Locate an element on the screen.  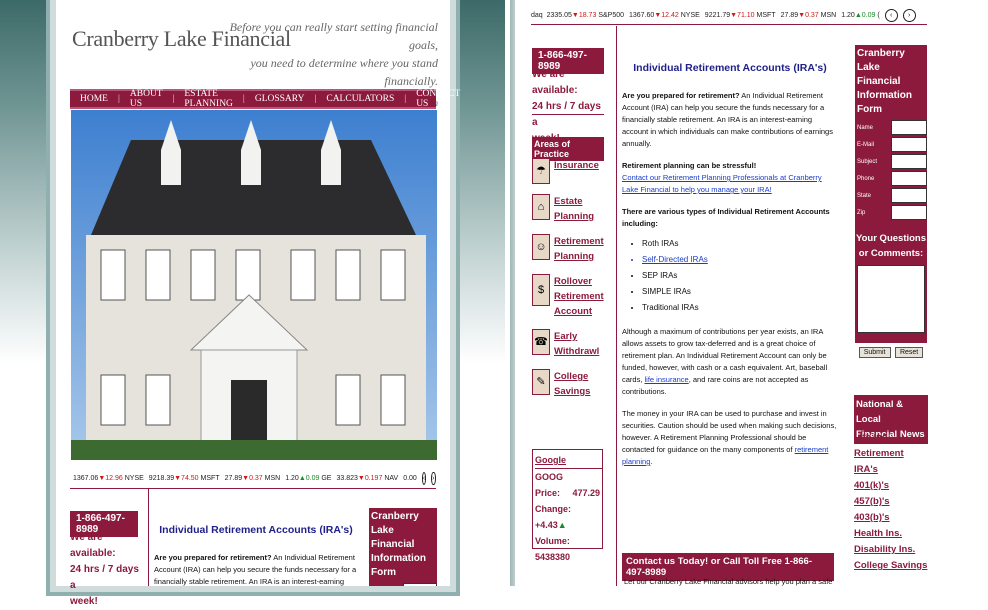
practice-item-retirement: ☺ Retirement Planning is located at coordinates (572, 249).